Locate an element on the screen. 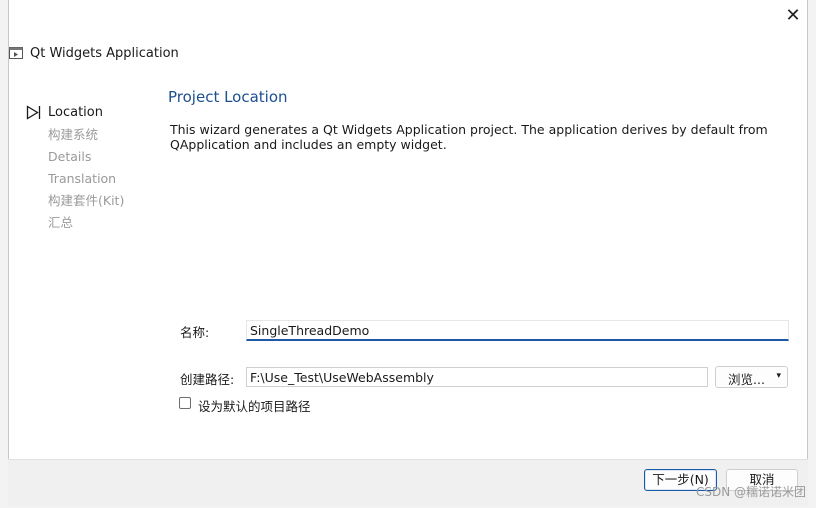 Image resolution: width=816 pixels, height=508 pixels. sidebar-item-label: Location is located at coordinates (75, 112).